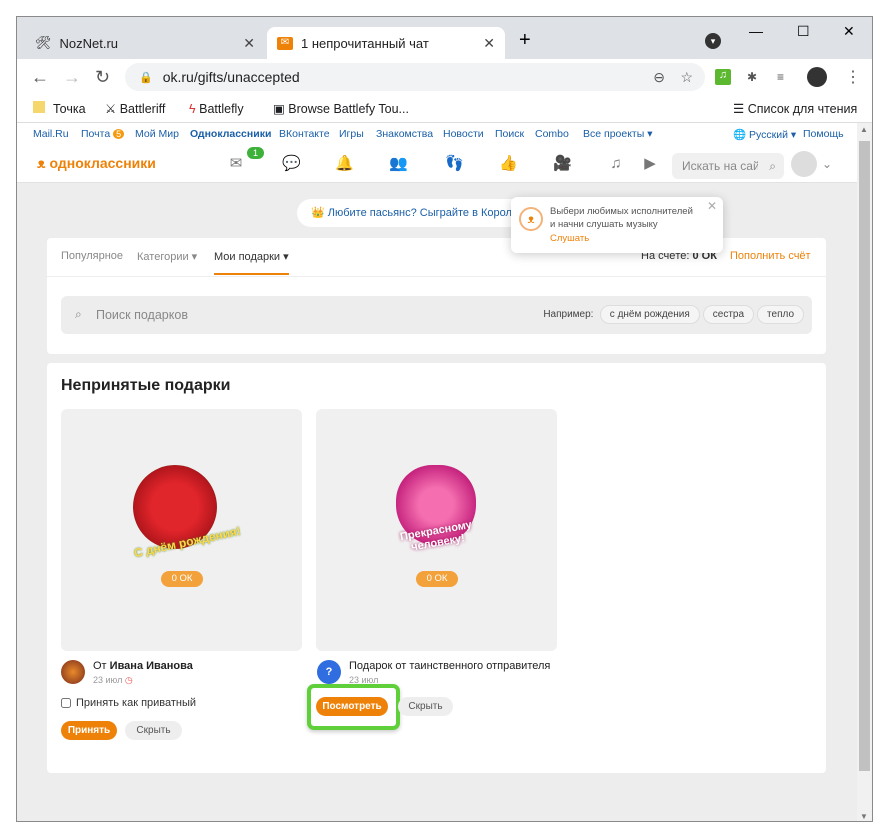 The height and width of the screenshot is (839, 889). What do you see at coordinates (569, 238) in the screenshot?
I see `listen-link: Слушать` at bounding box center [569, 238].